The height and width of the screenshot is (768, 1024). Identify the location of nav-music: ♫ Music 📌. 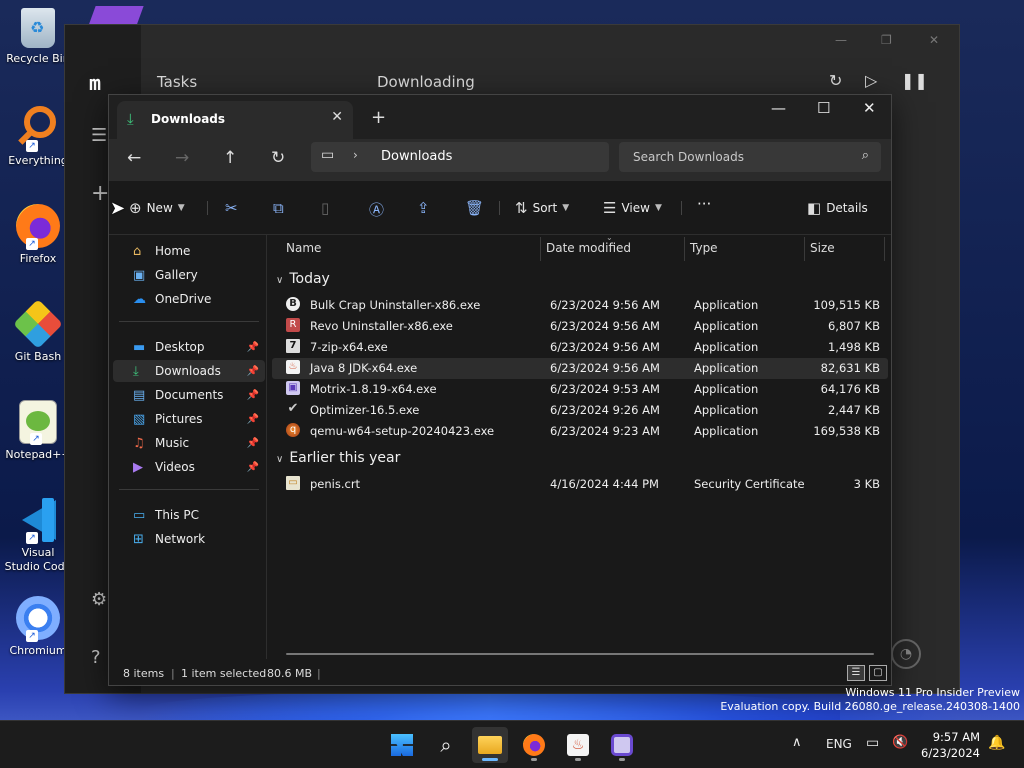
(189, 443).